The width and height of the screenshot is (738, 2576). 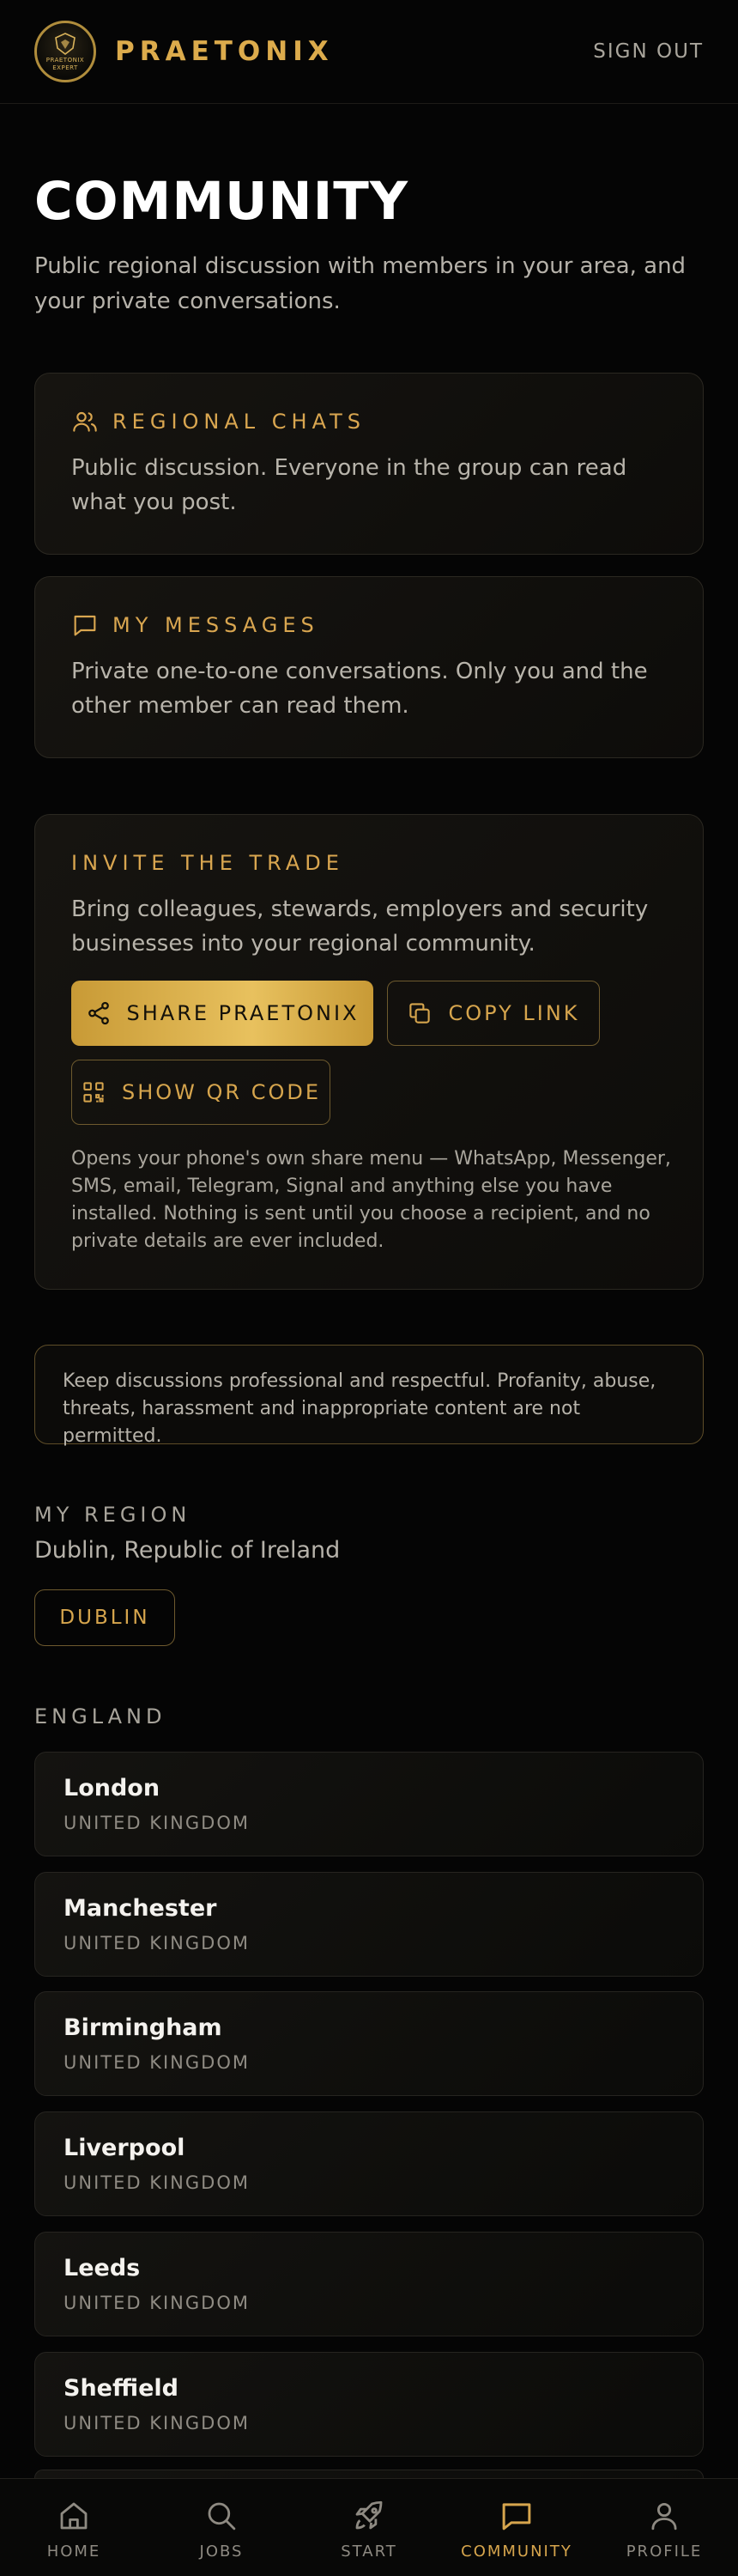 I want to click on logo-subtext: EXPERT, so click(x=65, y=67).